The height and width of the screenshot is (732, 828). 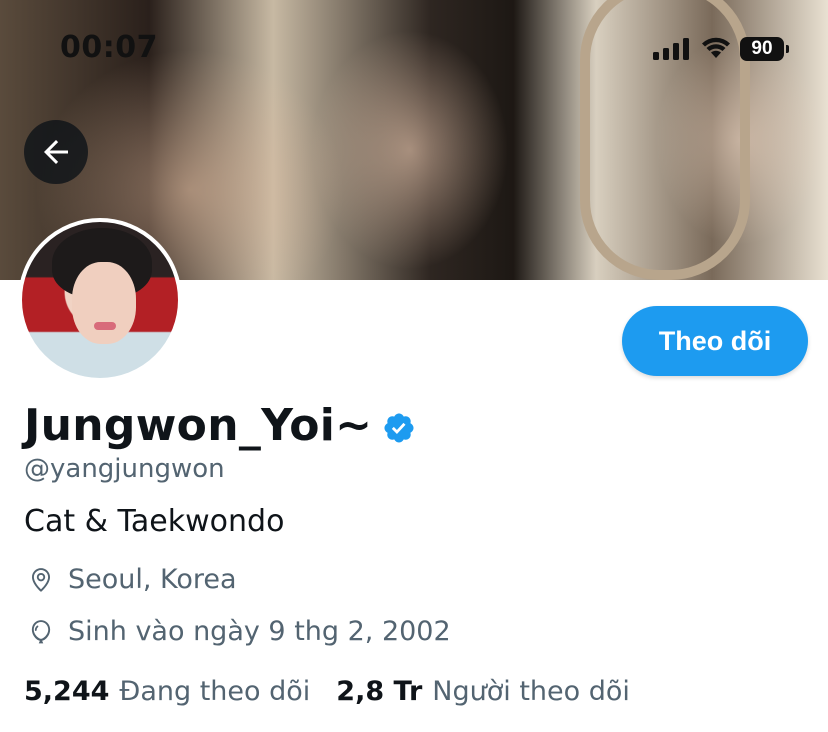 I want to click on profile-avatar, so click(x=100, y=300).